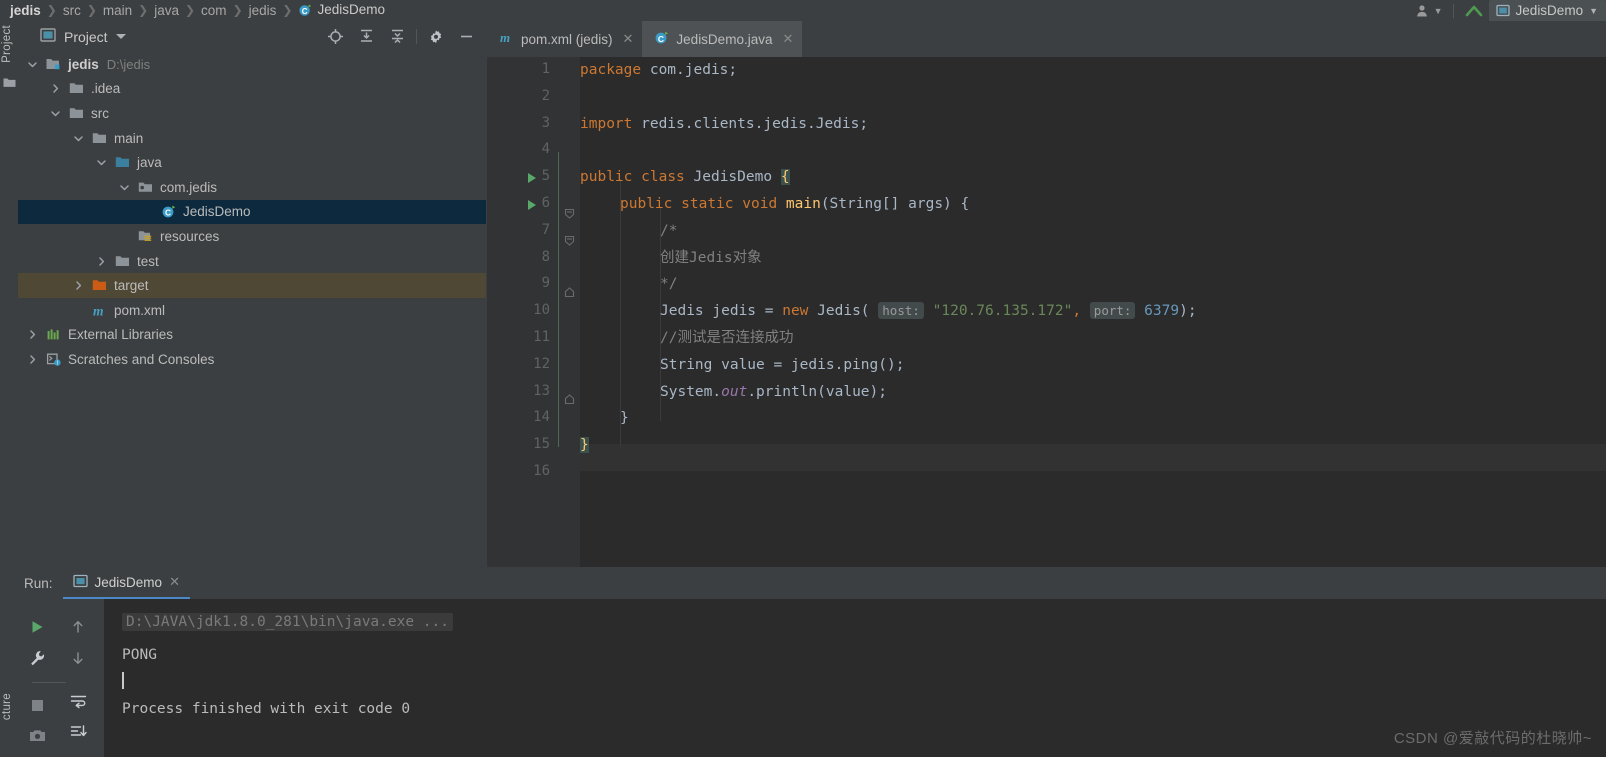 The height and width of the screenshot is (757, 1606). What do you see at coordinates (72, 36) in the screenshot?
I see `project-panel-title: Project` at bounding box center [72, 36].